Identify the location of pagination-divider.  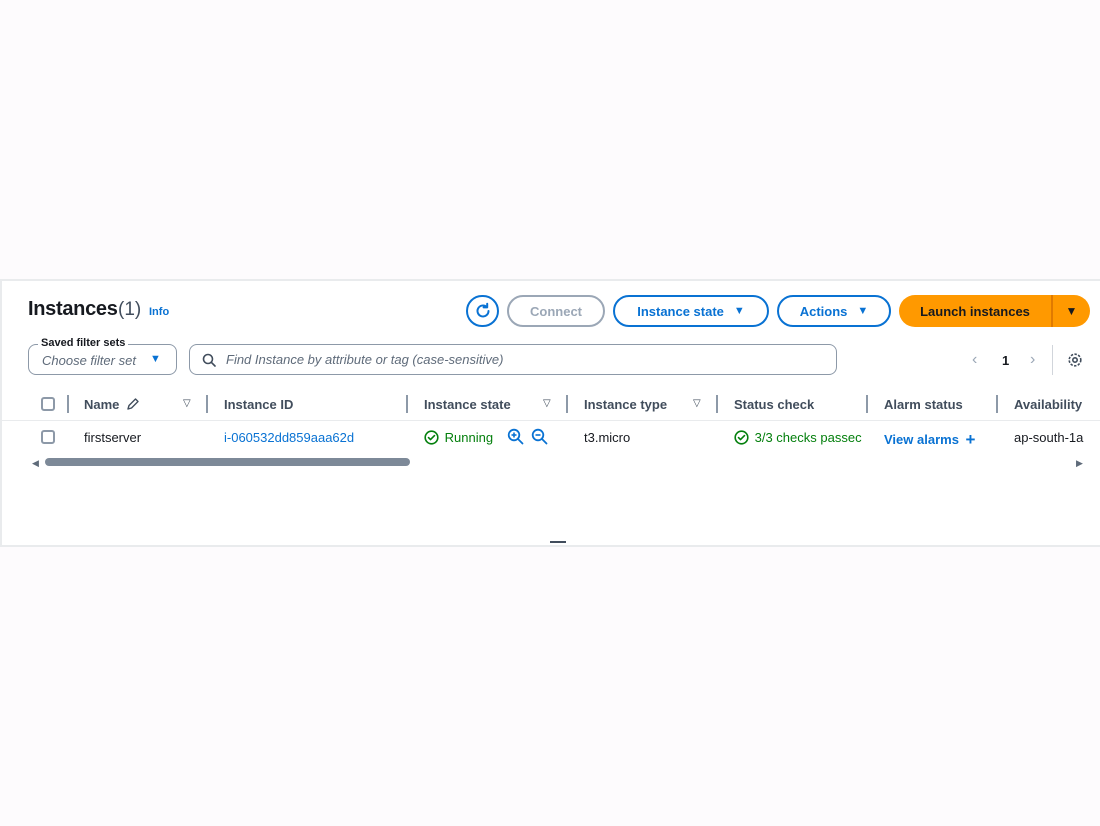
(1052, 360).